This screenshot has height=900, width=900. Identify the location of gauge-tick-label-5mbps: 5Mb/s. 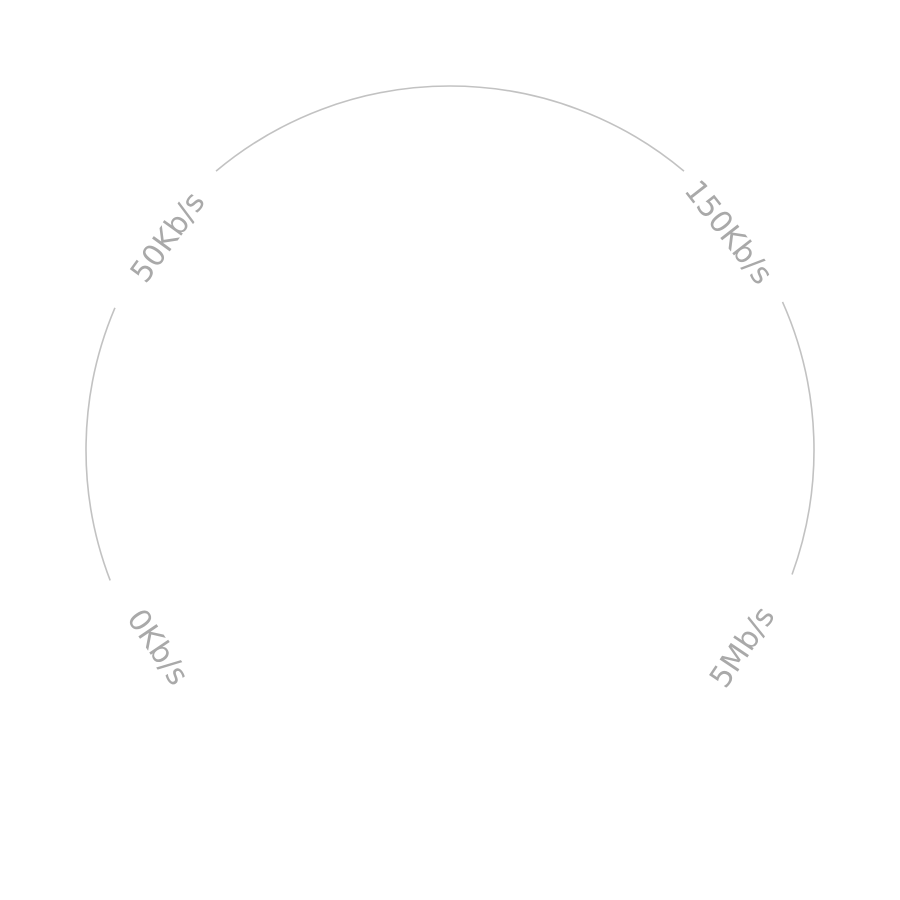
(742, 647).